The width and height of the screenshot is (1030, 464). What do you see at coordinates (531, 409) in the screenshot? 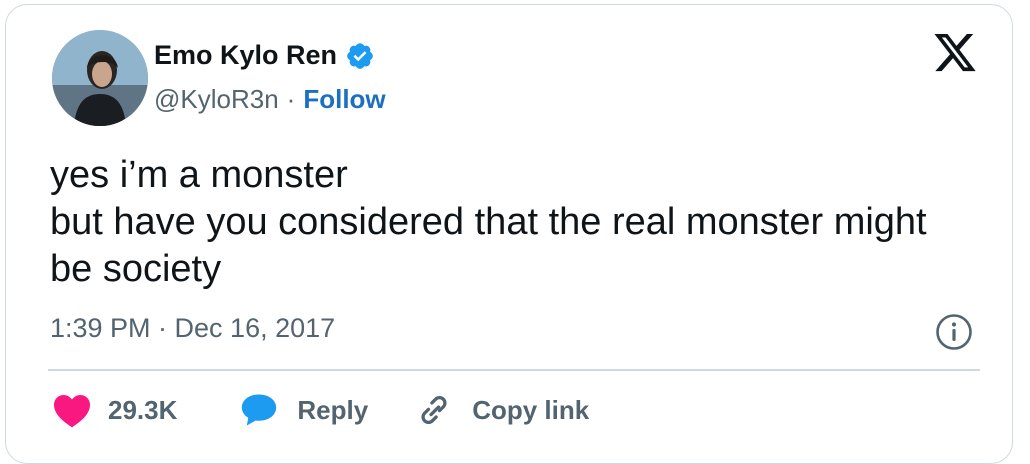
I see `copy-link-label: Copy link` at bounding box center [531, 409].